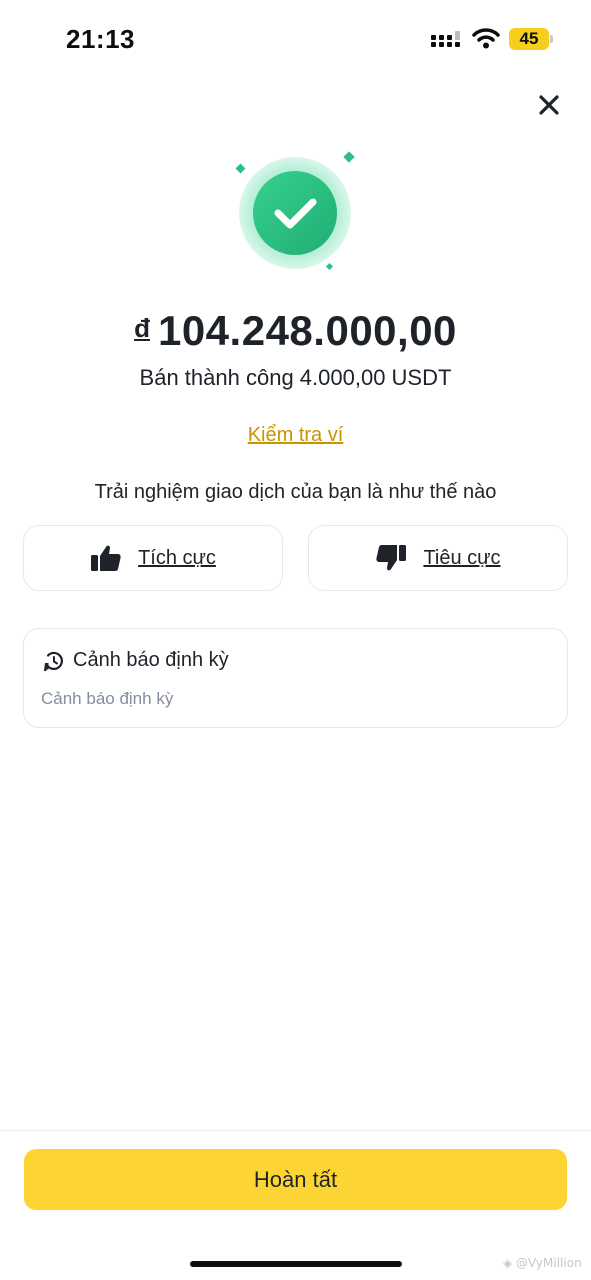 This screenshot has width=591, height=1280. Describe the element at coordinates (445, 39) in the screenshot. I see `cellular-signal-icon` at that location.